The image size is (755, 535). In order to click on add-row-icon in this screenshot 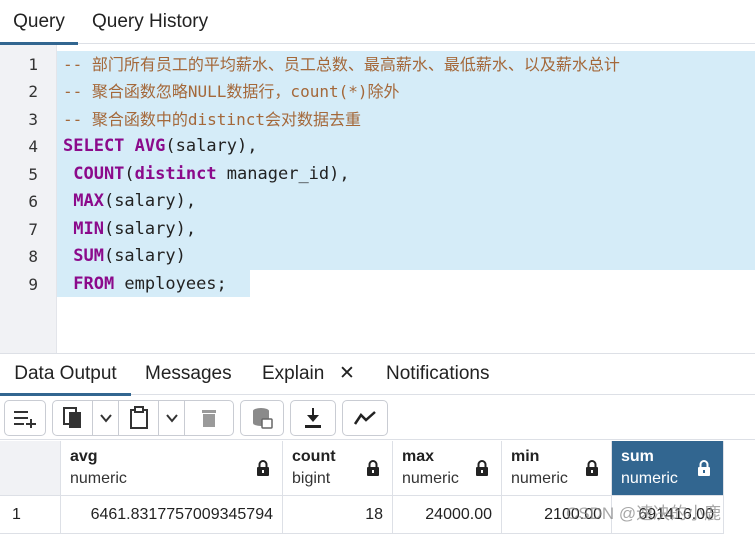, I will do `click(25, 418)`.